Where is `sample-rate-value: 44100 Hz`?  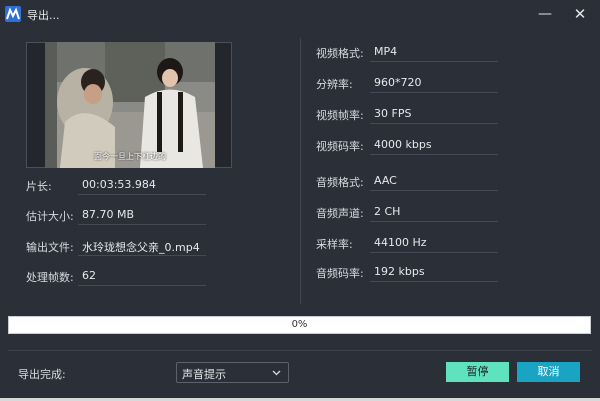 sample-rate-value: 44100 Hz is located at coordinates (400, 242).